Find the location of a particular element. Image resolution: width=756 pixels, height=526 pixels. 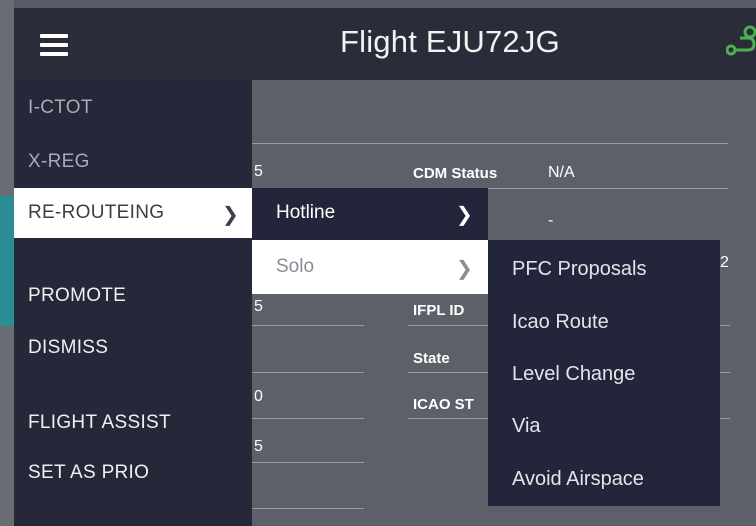

page-title: Flight EJU72JG is located at coordinates (450, 41).